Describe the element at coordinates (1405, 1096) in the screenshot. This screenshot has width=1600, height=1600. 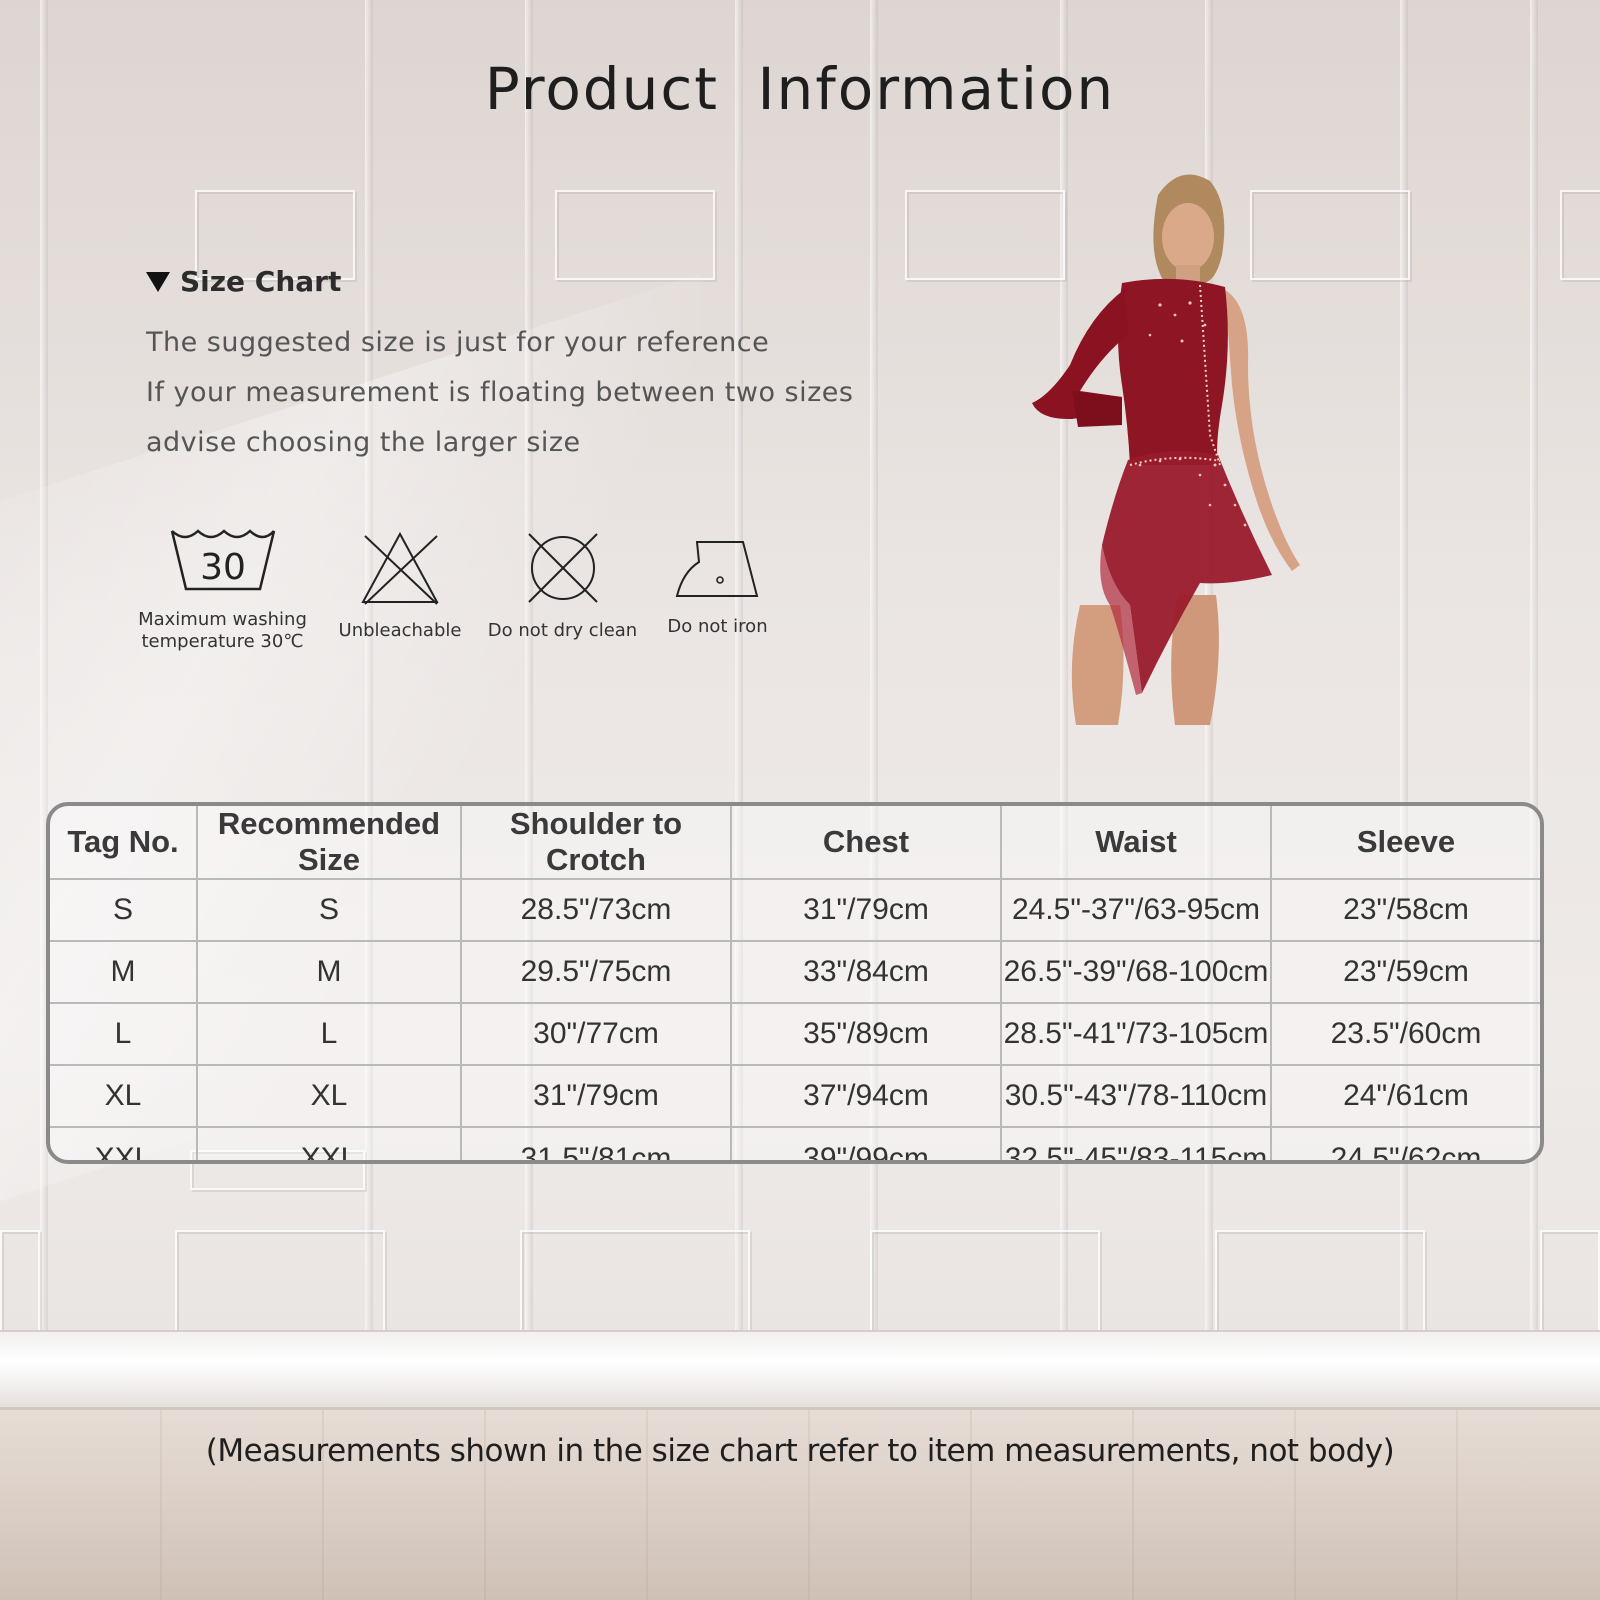
I see `cell-sleeve: 24"/61cm` at that location.